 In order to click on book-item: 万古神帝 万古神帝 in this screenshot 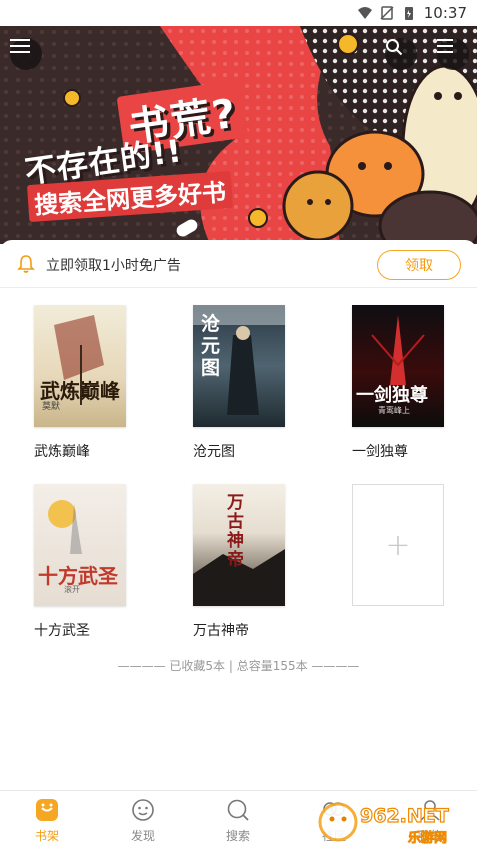, I will do `click(239, 562)`.